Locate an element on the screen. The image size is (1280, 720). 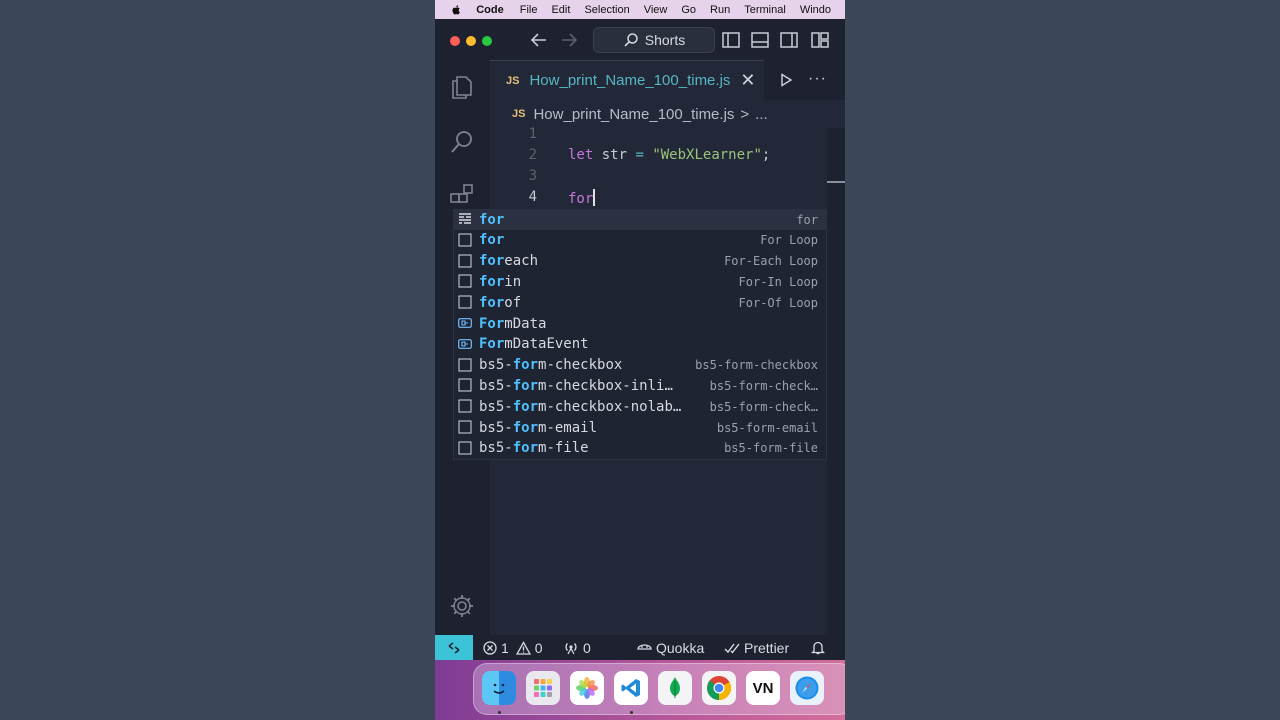
toggle-secondary-sidebar-icon is located at coordinates (789, 40).